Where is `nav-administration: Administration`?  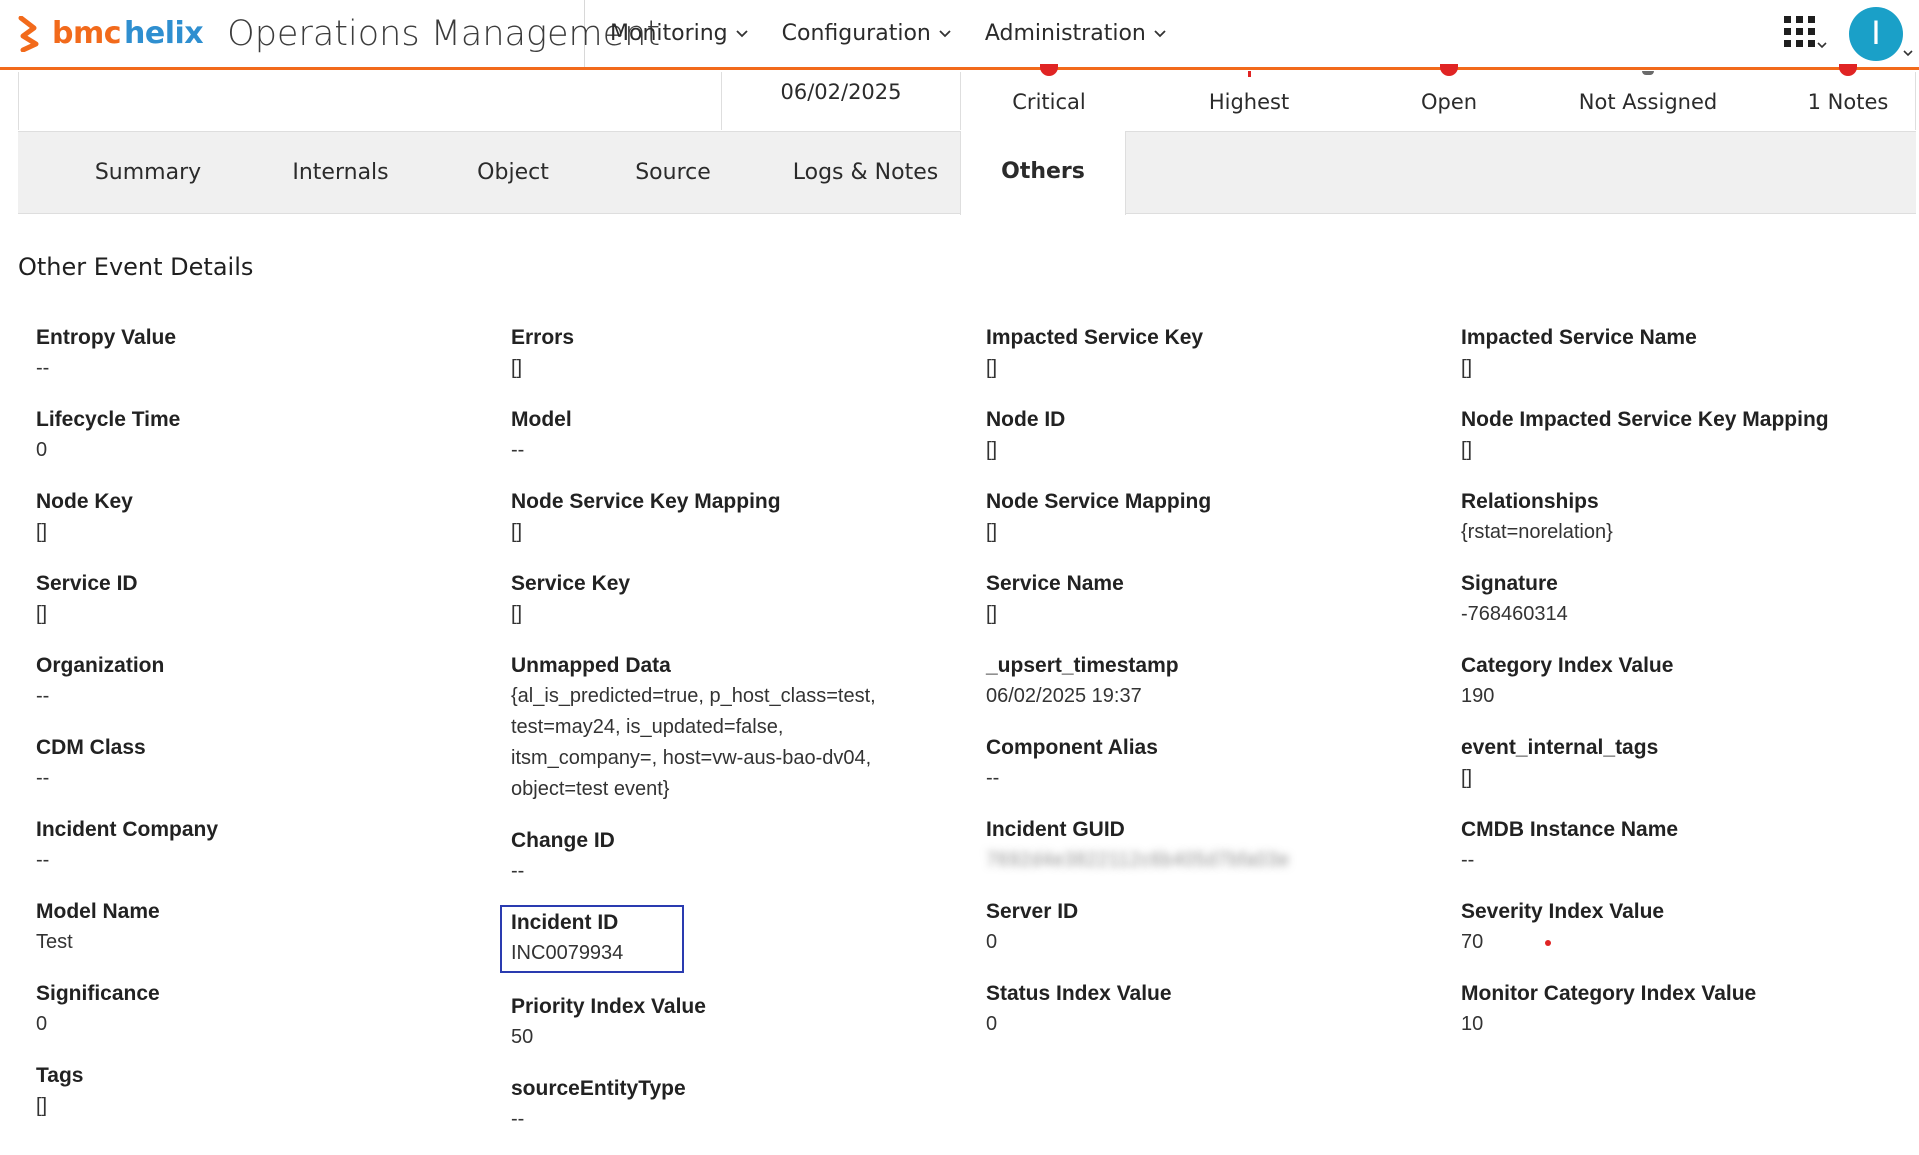 nav-administration: Administration is located at coordinates (1075, 33).